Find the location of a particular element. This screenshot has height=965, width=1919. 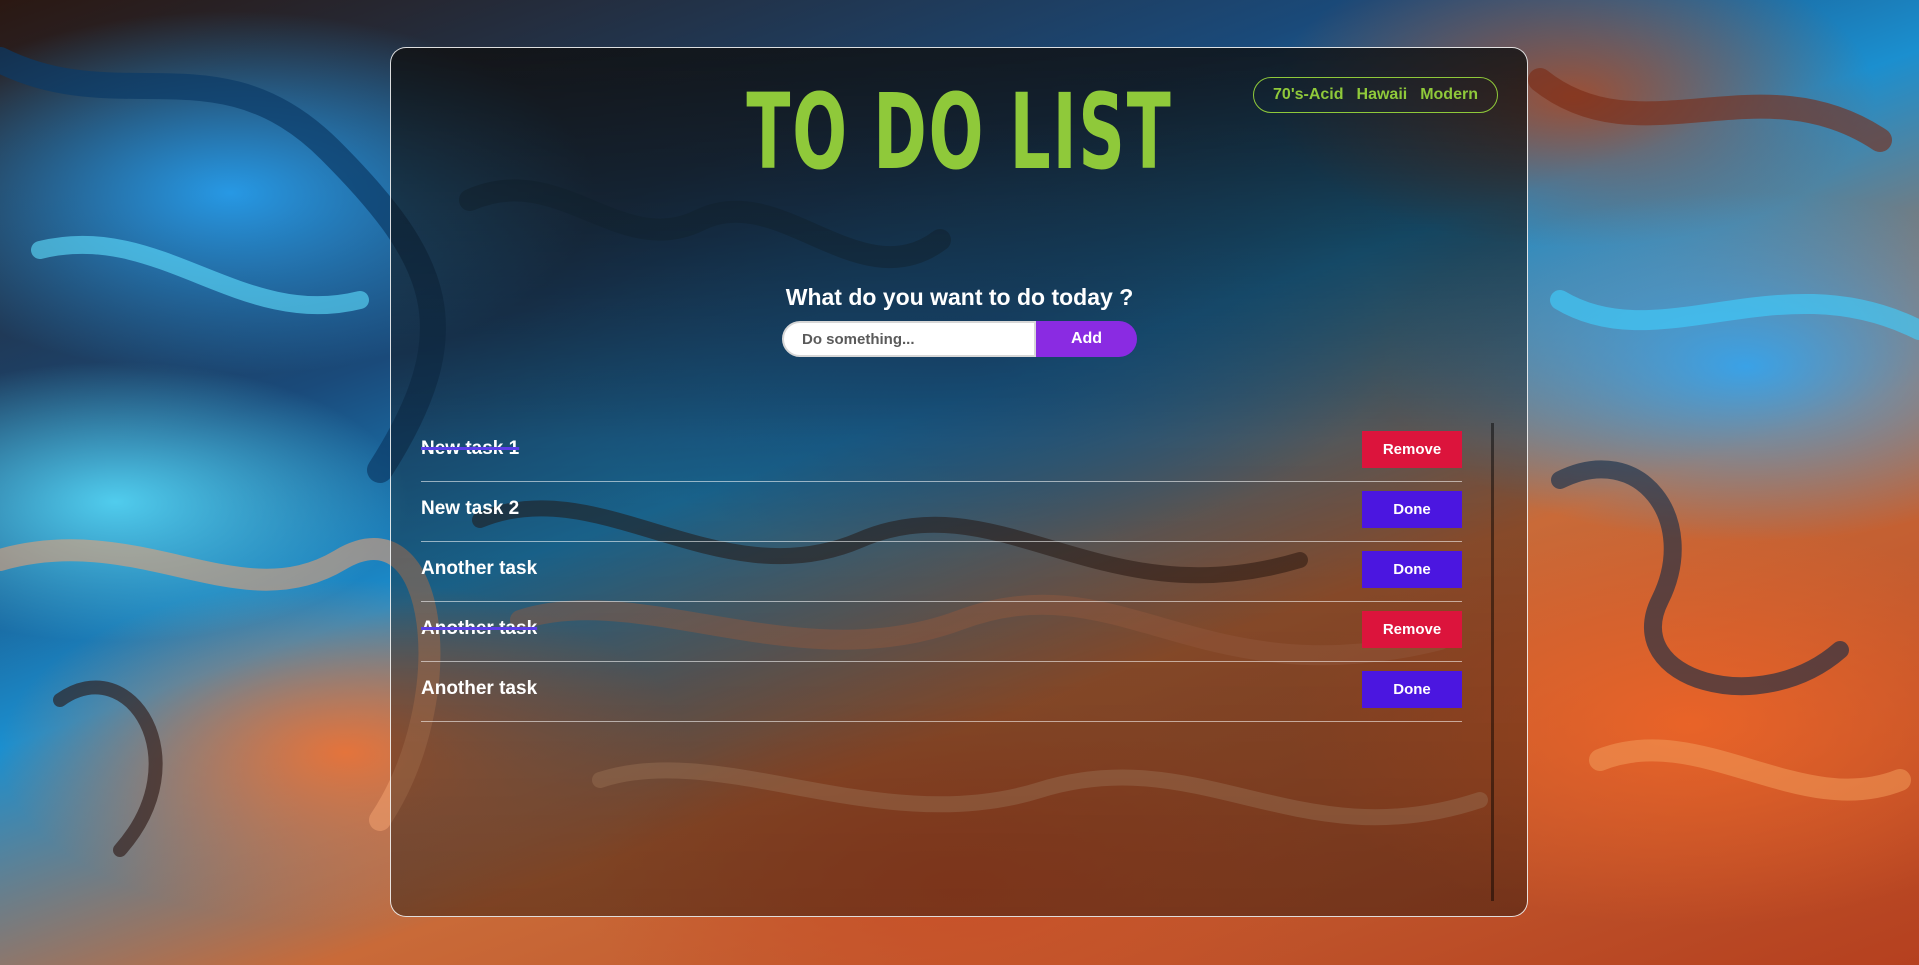

task-row: Another task Remove is located at coordinates (941, 632).